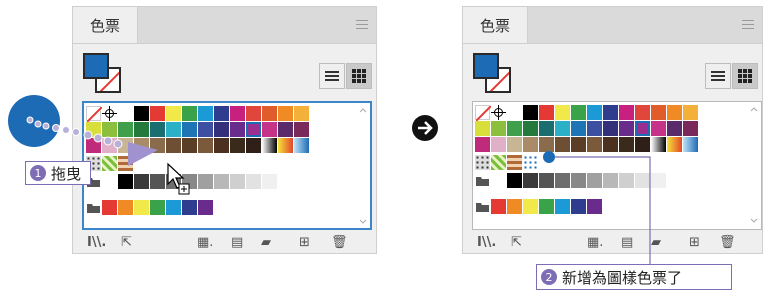  I want to click on callout-added: 2 新增為圖樣色票了, so click(634, 277).